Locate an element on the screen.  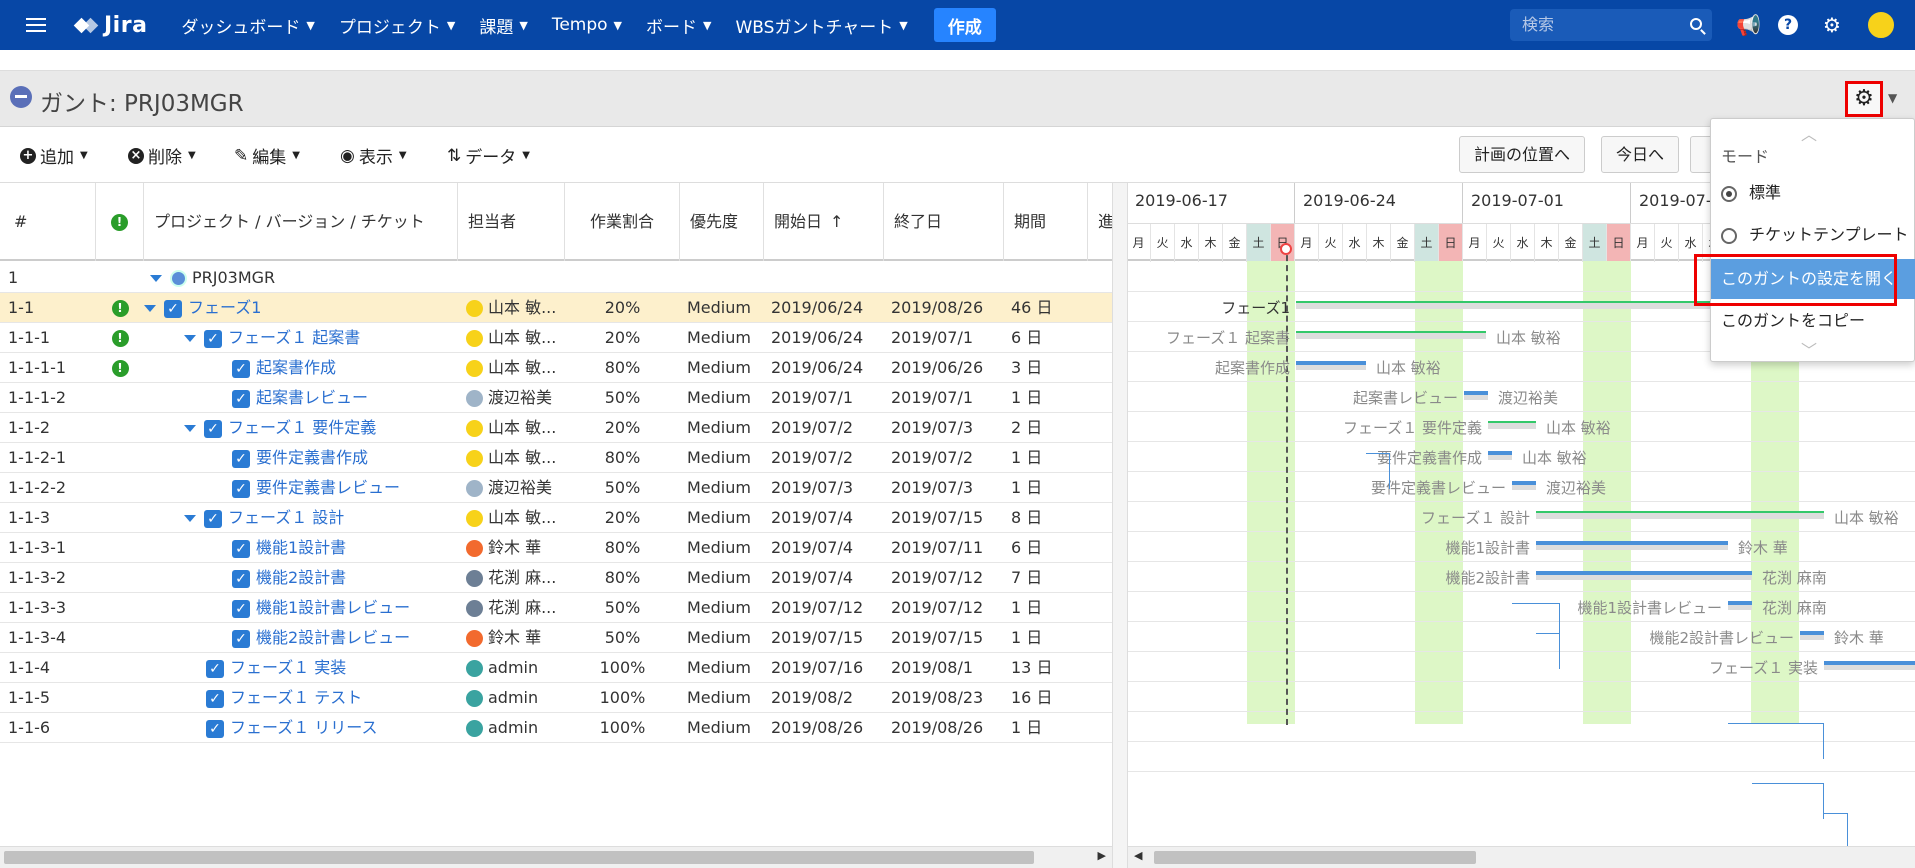
col-assignee: 担当者 is located at coordinates (511, 222).